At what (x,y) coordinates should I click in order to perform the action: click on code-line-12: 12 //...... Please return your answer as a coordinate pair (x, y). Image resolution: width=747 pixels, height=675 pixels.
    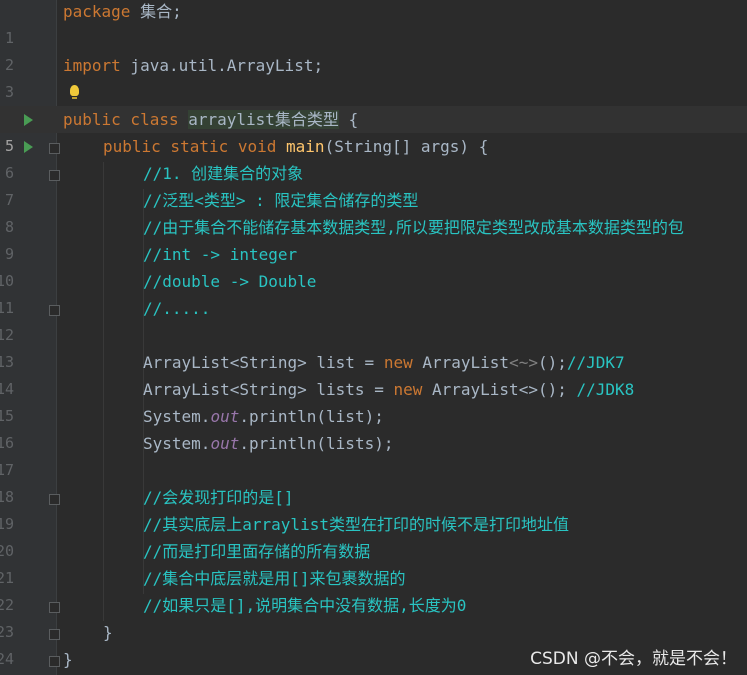
    Looking at the image, I should click on (373, 319).